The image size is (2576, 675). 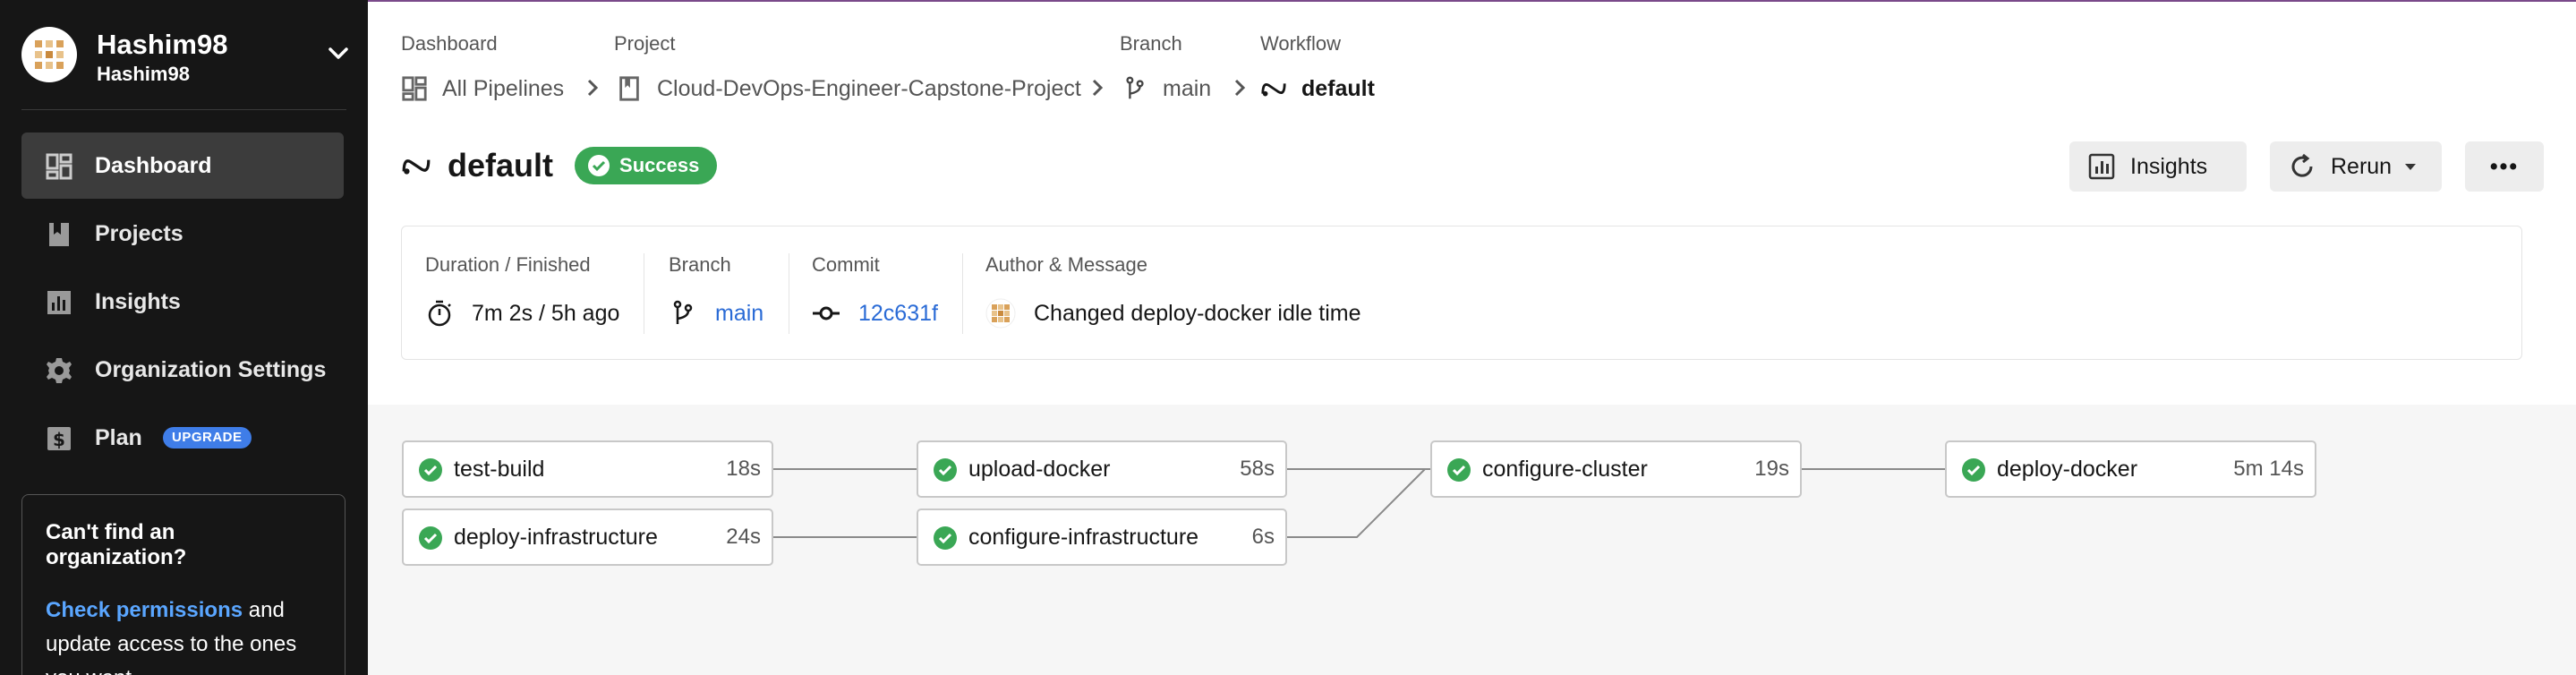 I want to click on status-text: Success, so click(x=659, y=165).